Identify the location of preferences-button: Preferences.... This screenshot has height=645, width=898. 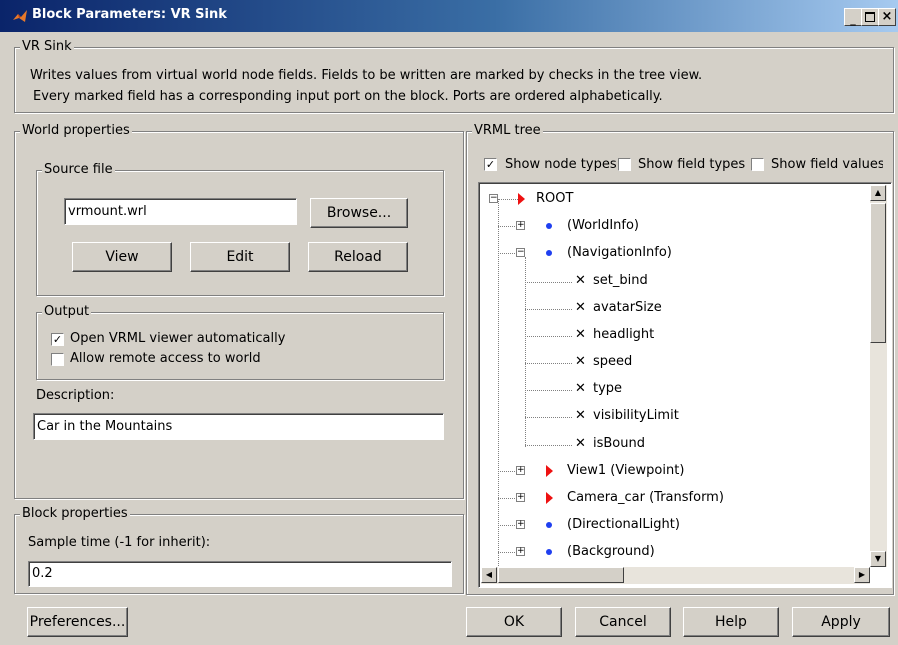
(77, 622).